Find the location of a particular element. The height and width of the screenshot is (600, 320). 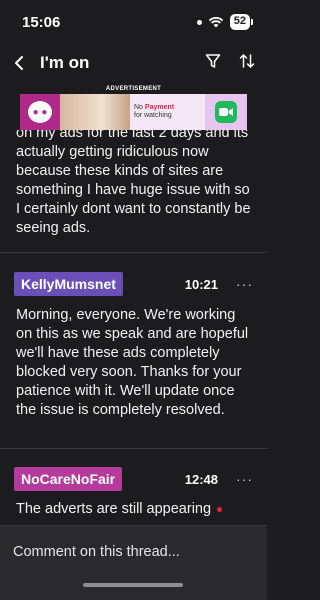

thread-title: I'm on is located at coordinates (65, 62).